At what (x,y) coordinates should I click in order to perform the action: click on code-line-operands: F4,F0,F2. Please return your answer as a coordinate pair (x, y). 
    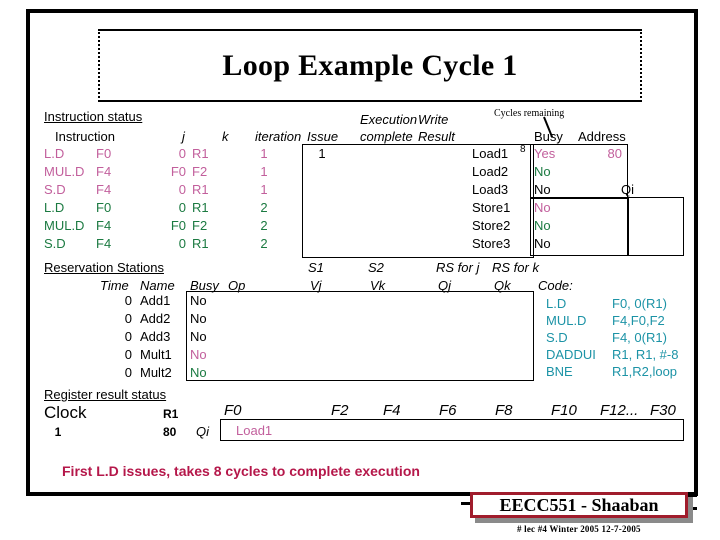
    Looking at the image, I should click on (638, 320).